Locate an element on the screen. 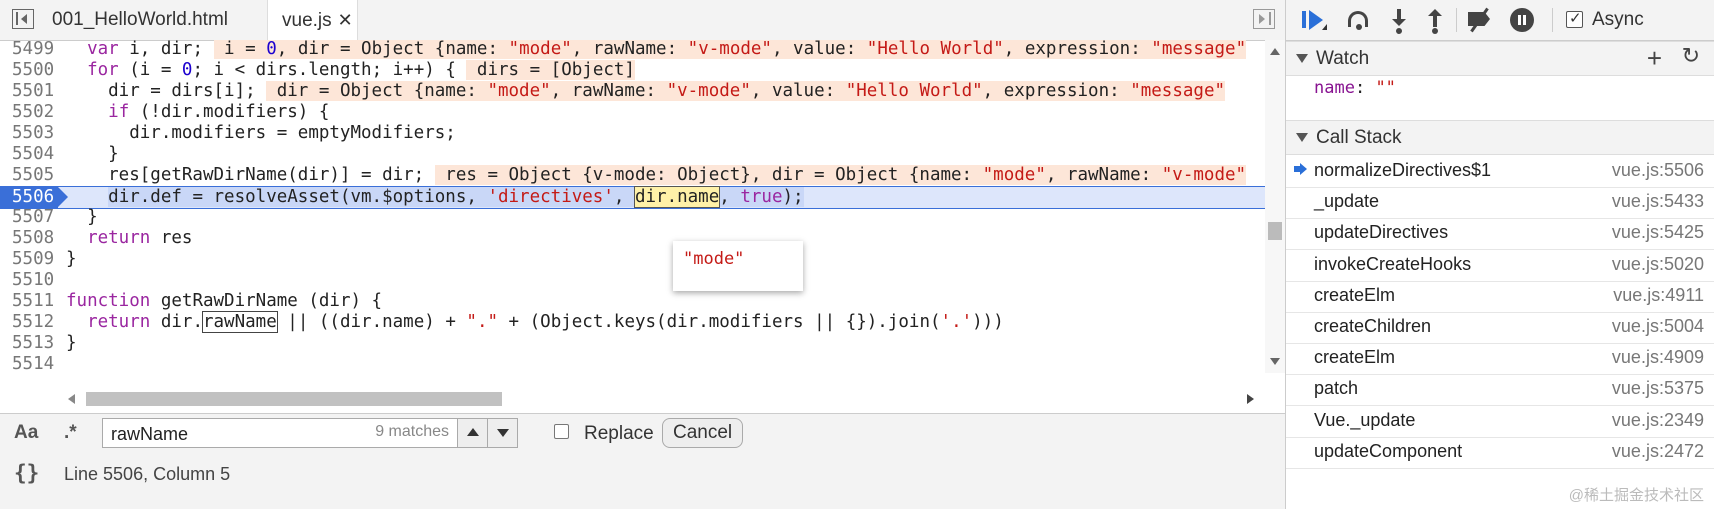 This screenshot has width=1714, height=509. line-number: 5509 is located at coordinates (28, 259).